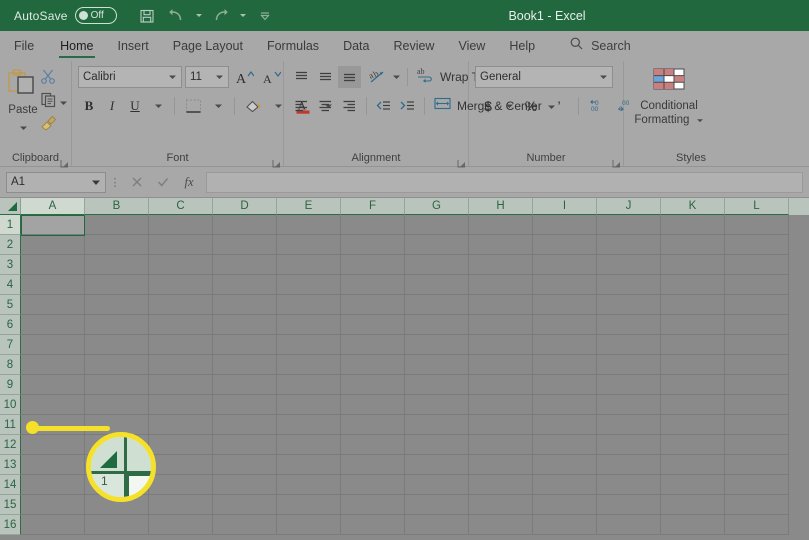  I want to click on cell-a4, so click(53, 285).